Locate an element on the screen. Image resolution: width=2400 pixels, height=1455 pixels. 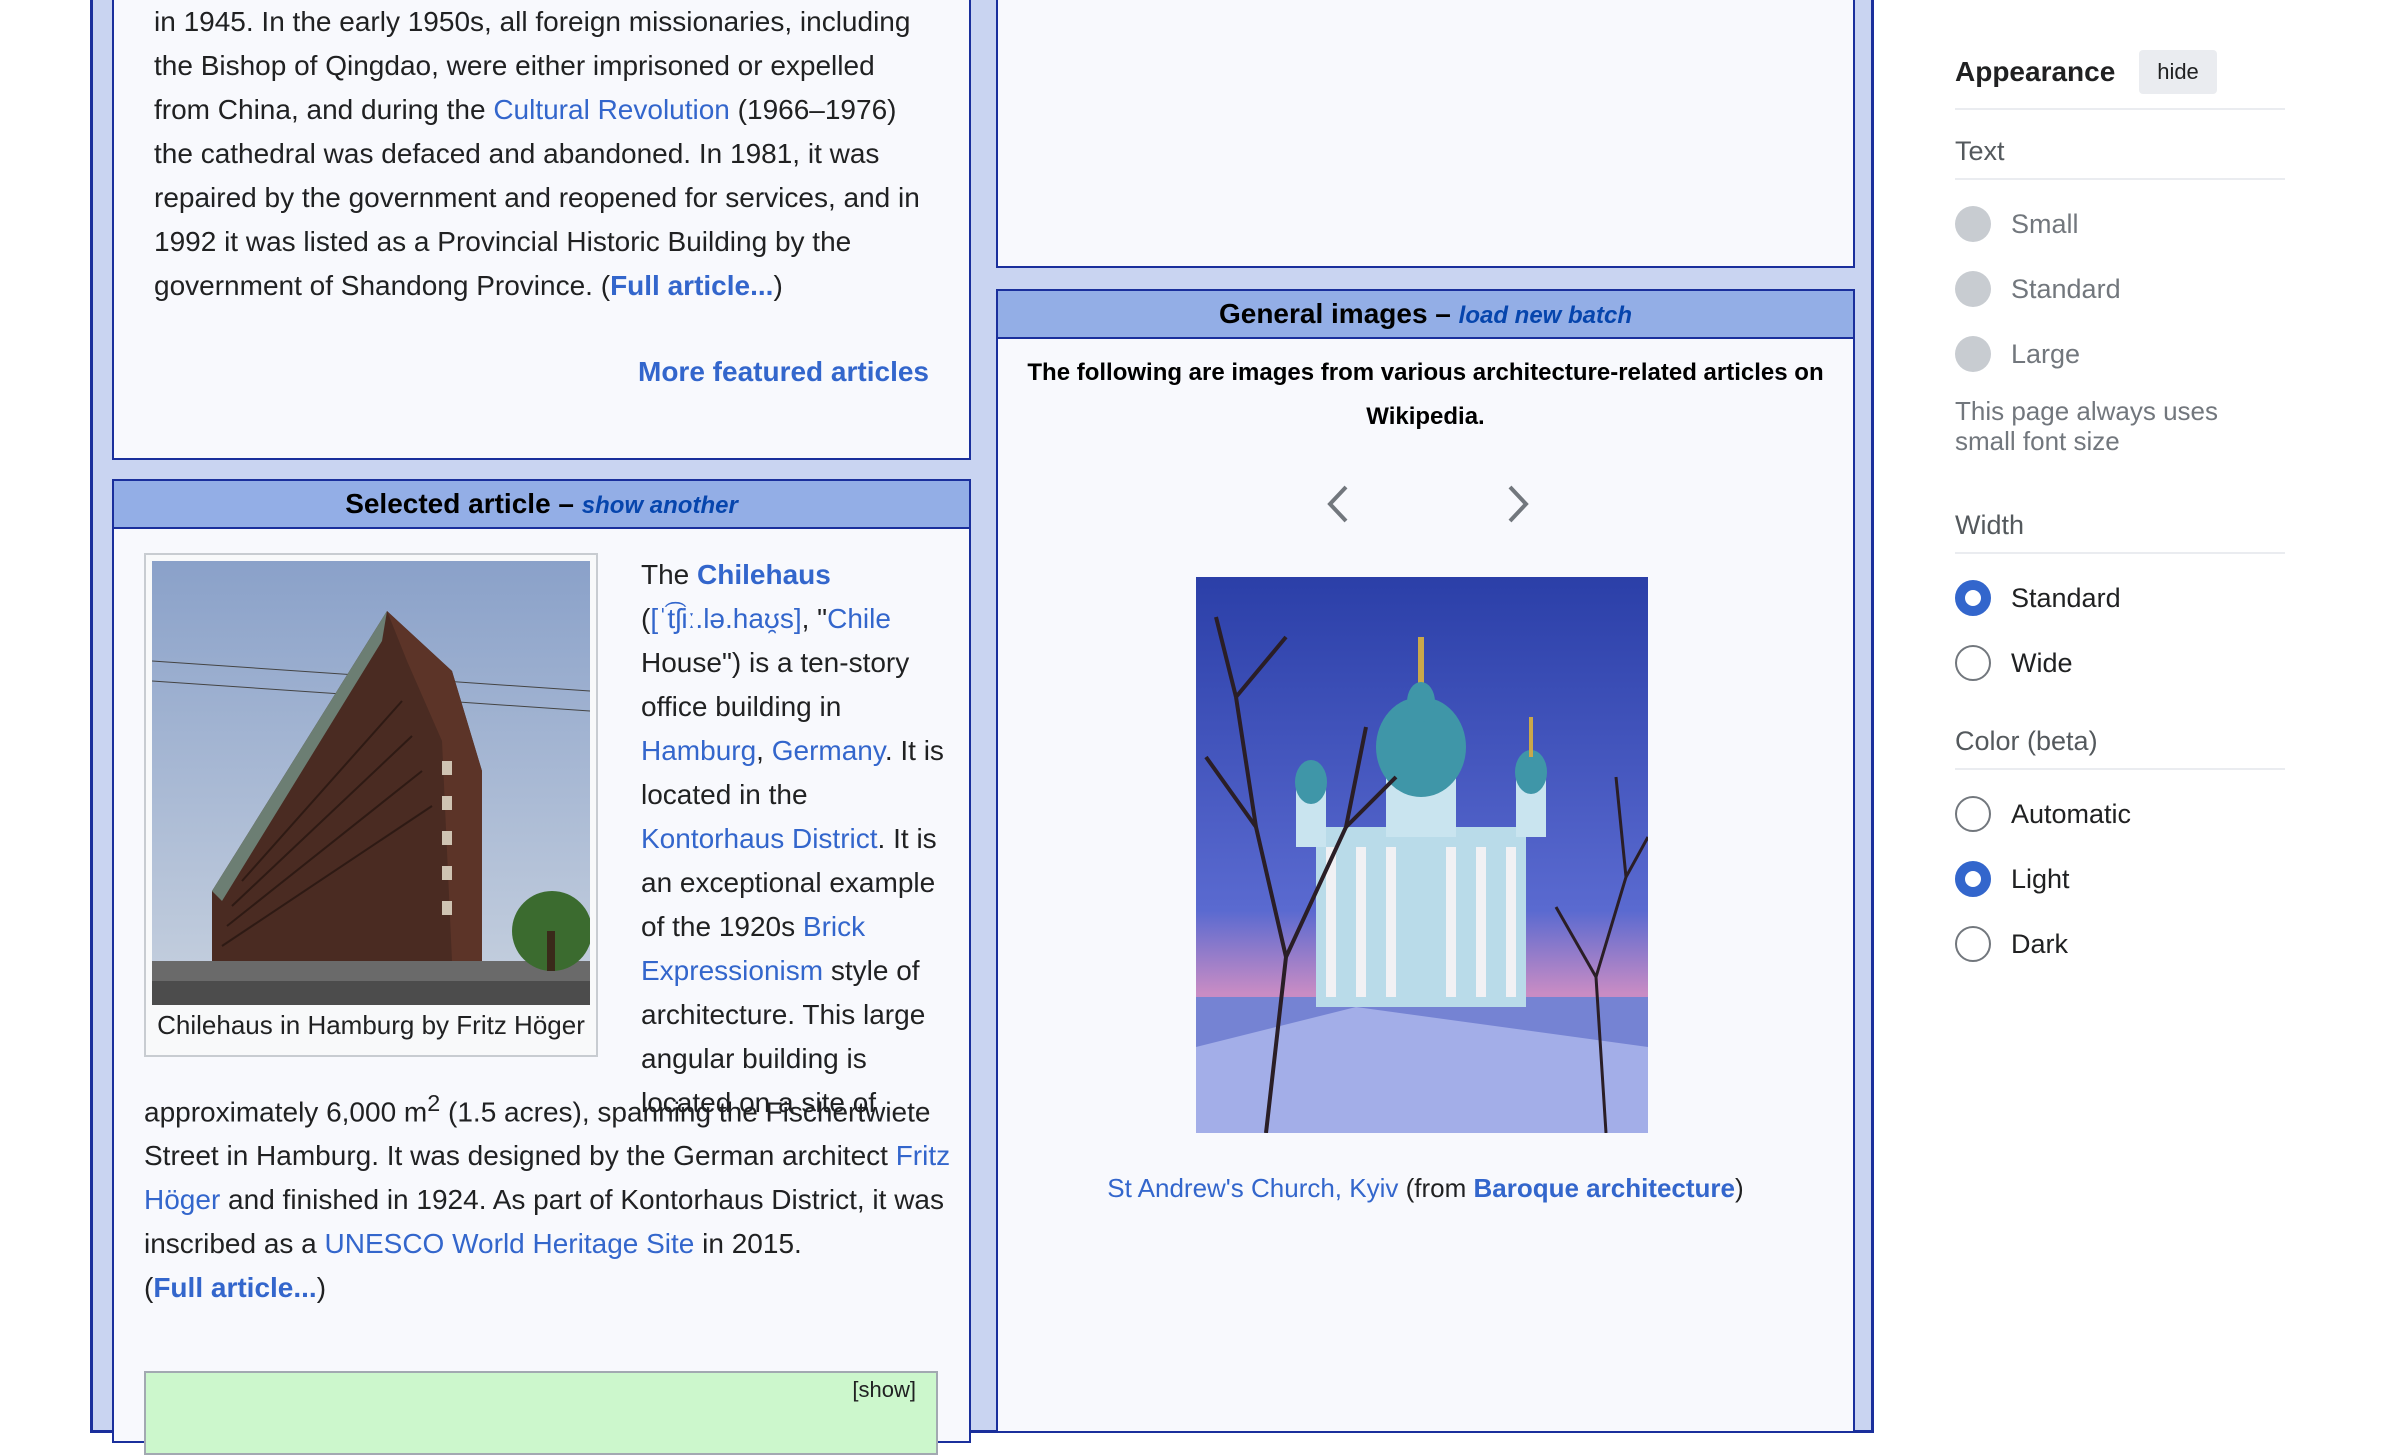
st-andrews-church-image is located at coordinates (1422, 855).